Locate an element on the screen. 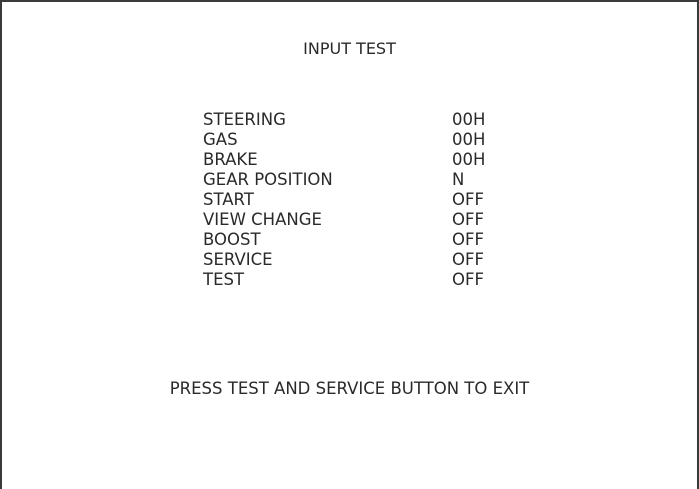 The width and height of the screenshot is (699, 489). input-label: BOOST is located at coordinates (232, 239).